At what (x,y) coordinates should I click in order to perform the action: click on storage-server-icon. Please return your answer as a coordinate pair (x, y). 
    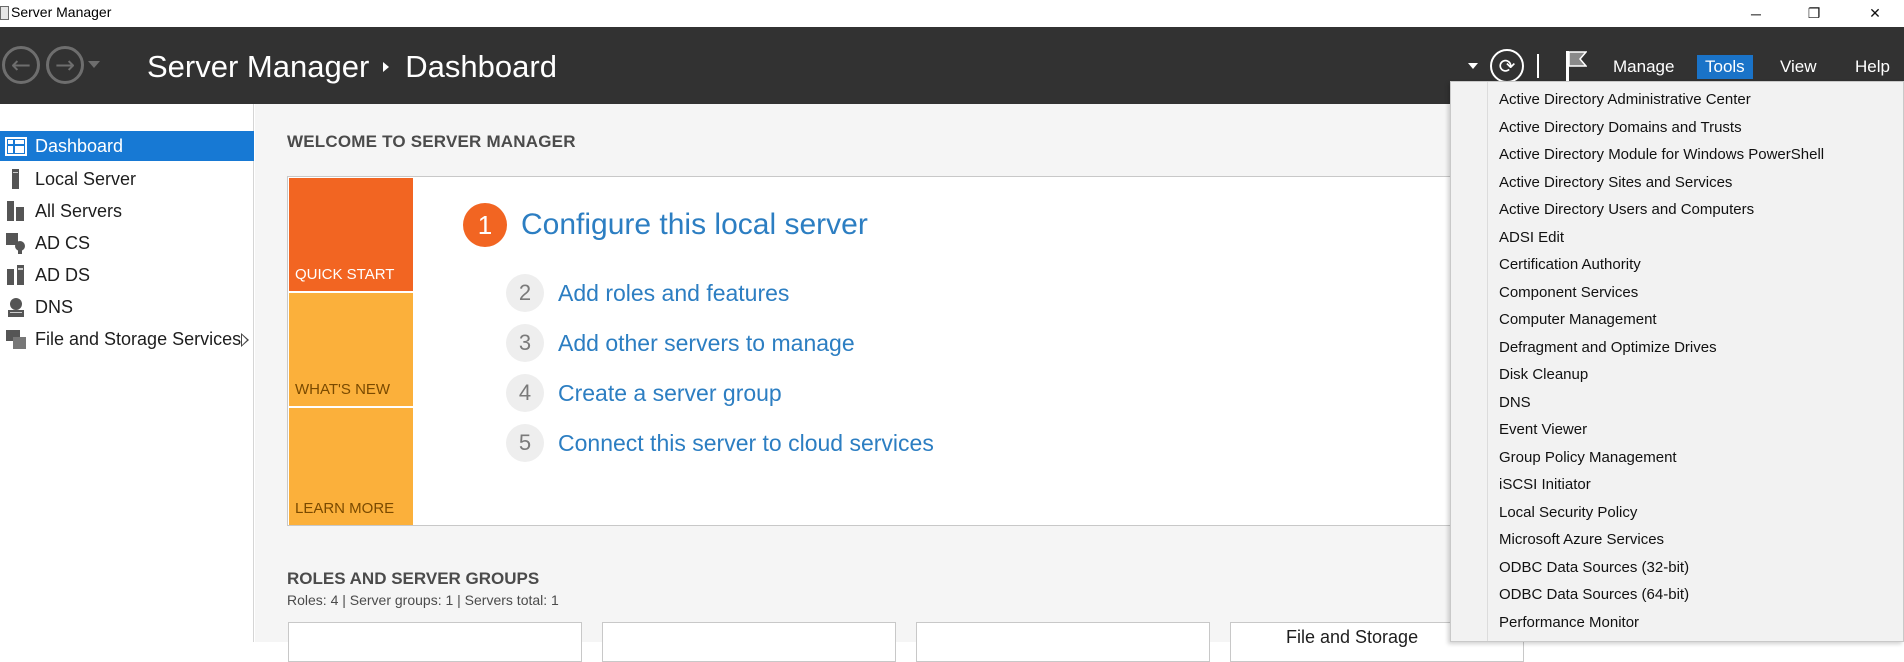
    Looking at the image, I should click on (16, 339).